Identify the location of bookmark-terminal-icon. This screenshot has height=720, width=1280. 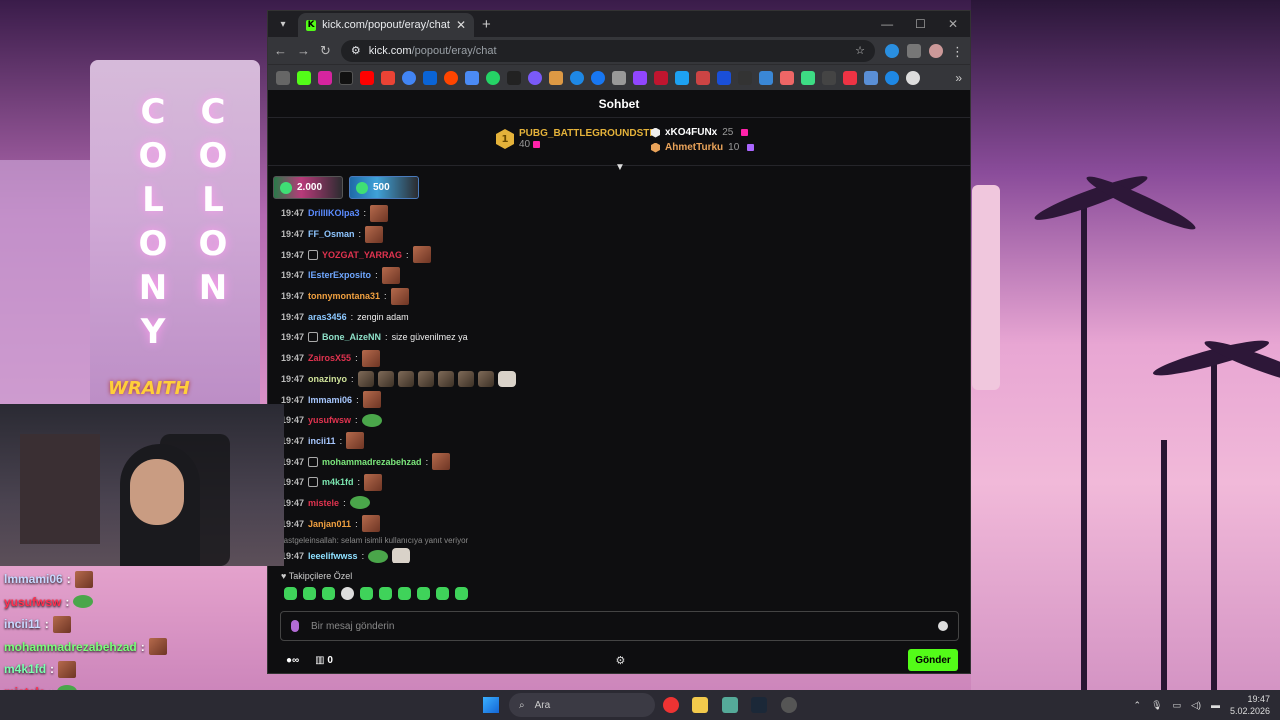
(745, 77).